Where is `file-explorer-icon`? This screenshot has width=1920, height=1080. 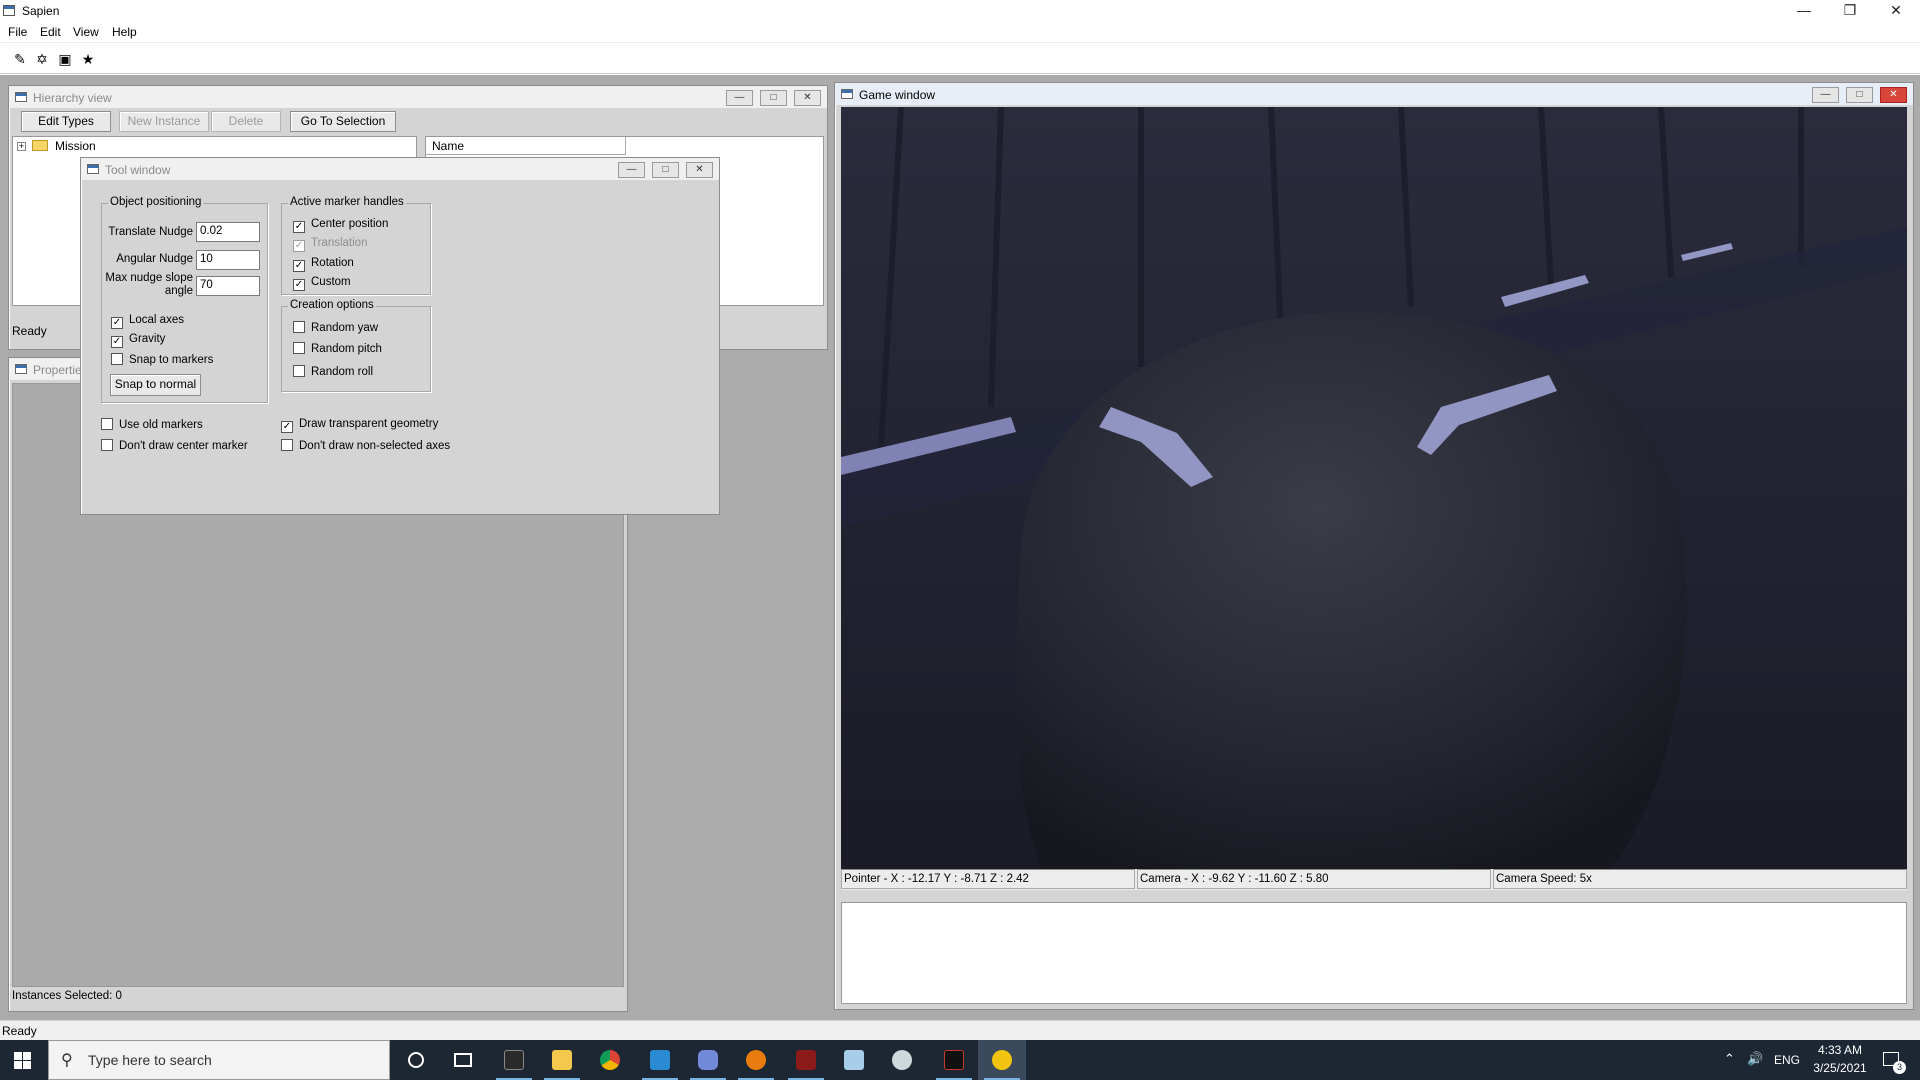
file-explorer-icon is located at coordinates (562, 1060).